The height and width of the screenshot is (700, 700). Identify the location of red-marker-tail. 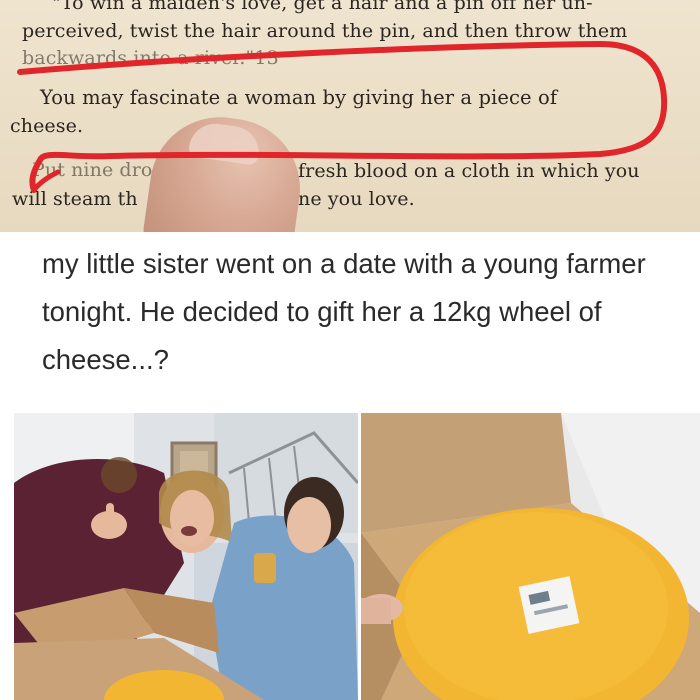
(46, 181).